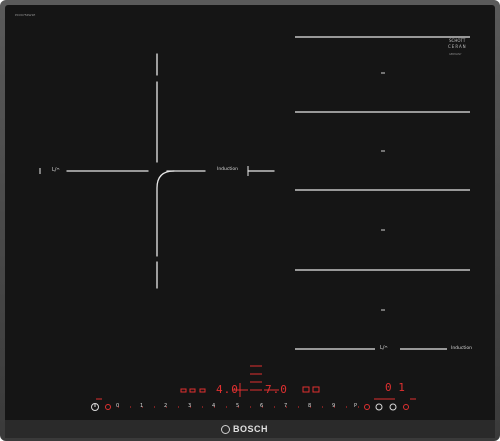  What do you see at coordinates (261, 406) in the screenshot?
I see `slider-step: 6` at bounding box center [261, 406].